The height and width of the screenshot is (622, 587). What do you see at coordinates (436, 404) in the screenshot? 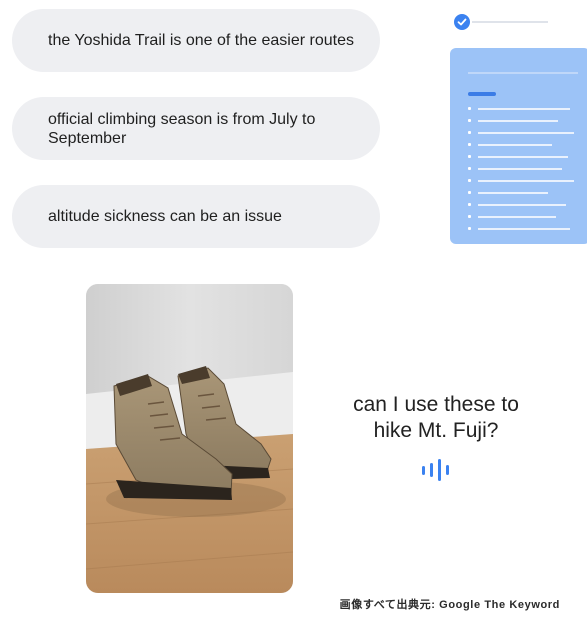
I see `query-line-1: can I use these to` at bounding box center [436, 404].